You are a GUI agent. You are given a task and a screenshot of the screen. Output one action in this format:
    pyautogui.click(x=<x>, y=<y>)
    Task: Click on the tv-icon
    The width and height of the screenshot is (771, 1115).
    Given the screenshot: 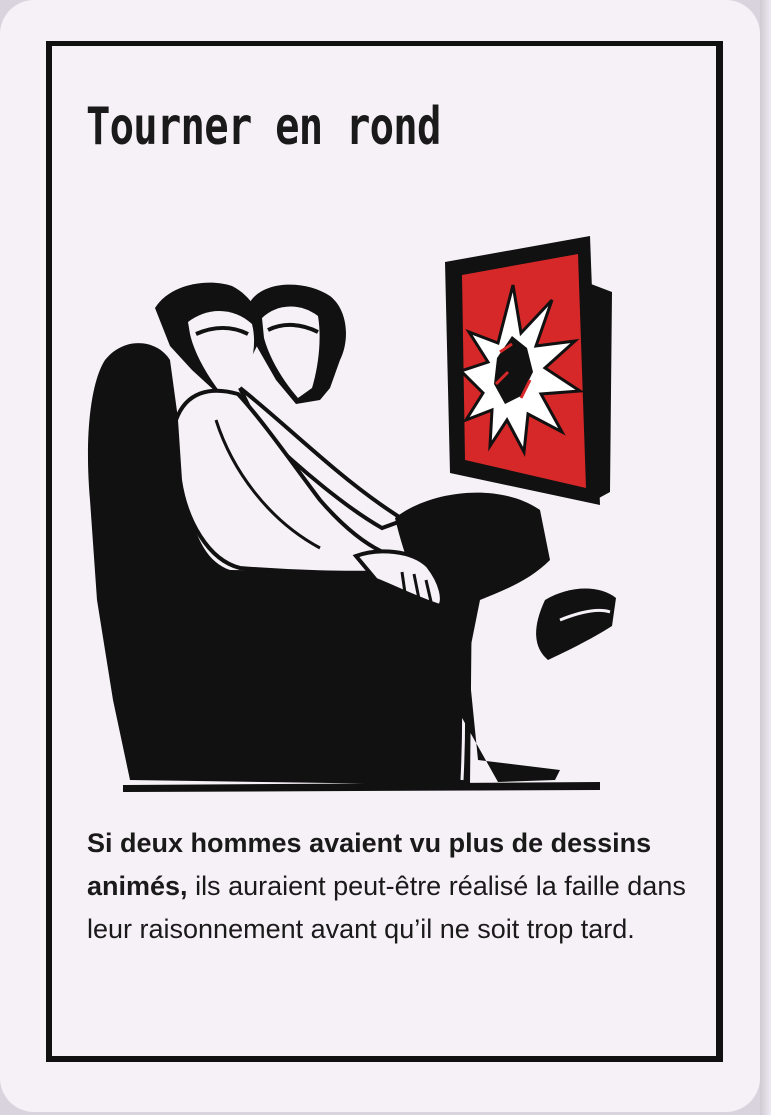 What is the action you would take?
    pyautogui.click(x=528, y=370)
    